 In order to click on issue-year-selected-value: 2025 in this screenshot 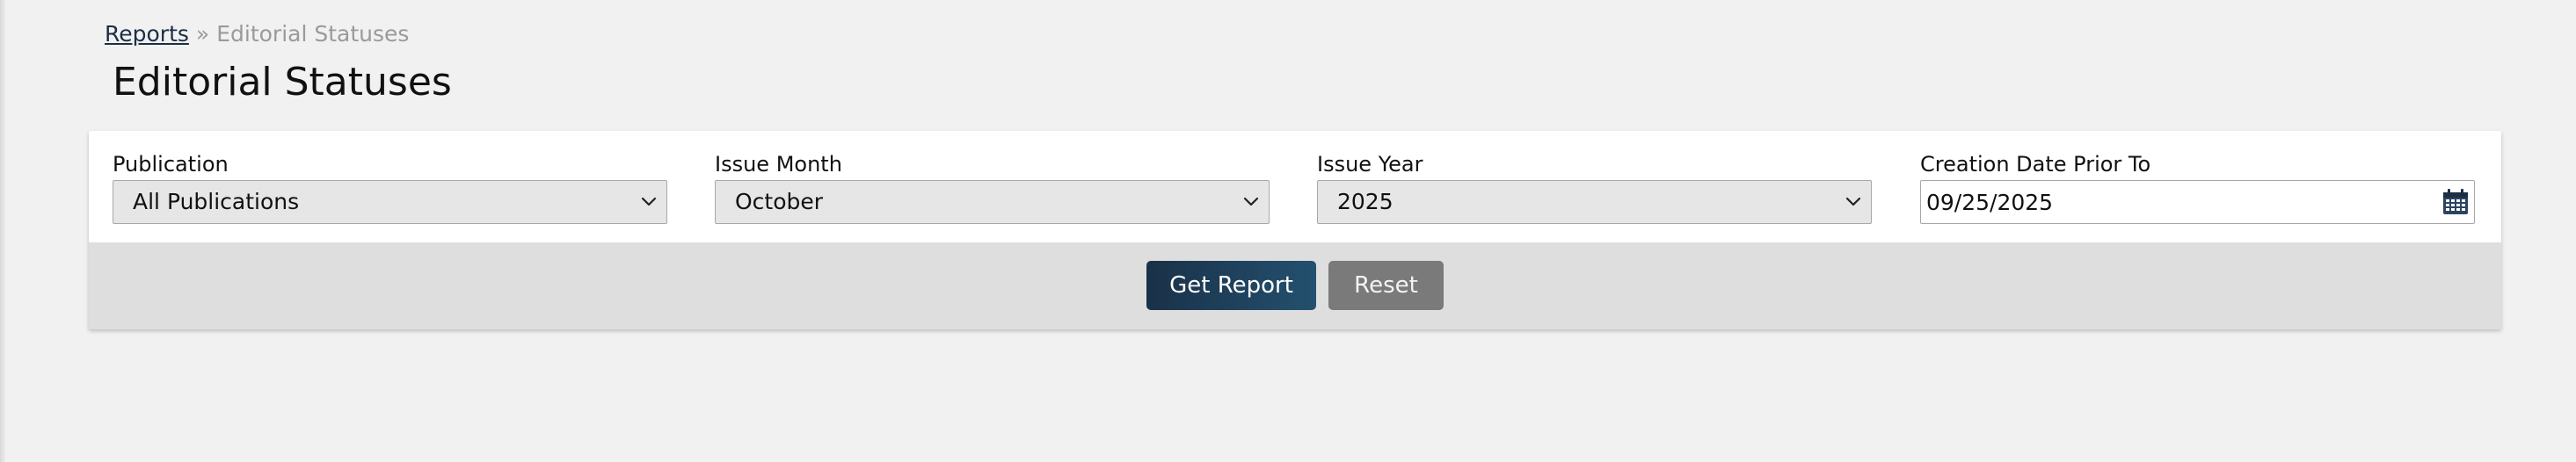, I will do `click(1365, 201)`.